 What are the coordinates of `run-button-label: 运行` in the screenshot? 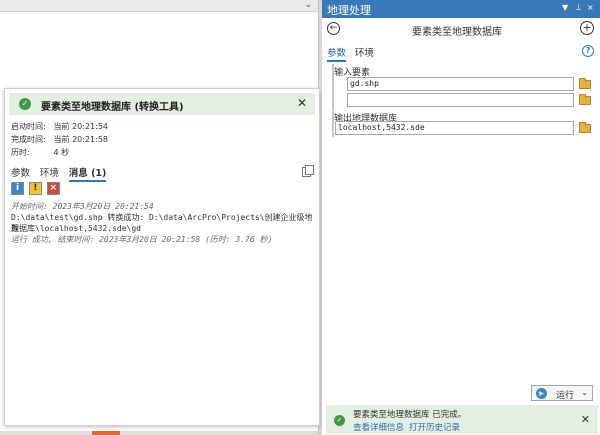 It's located at (565, 396).